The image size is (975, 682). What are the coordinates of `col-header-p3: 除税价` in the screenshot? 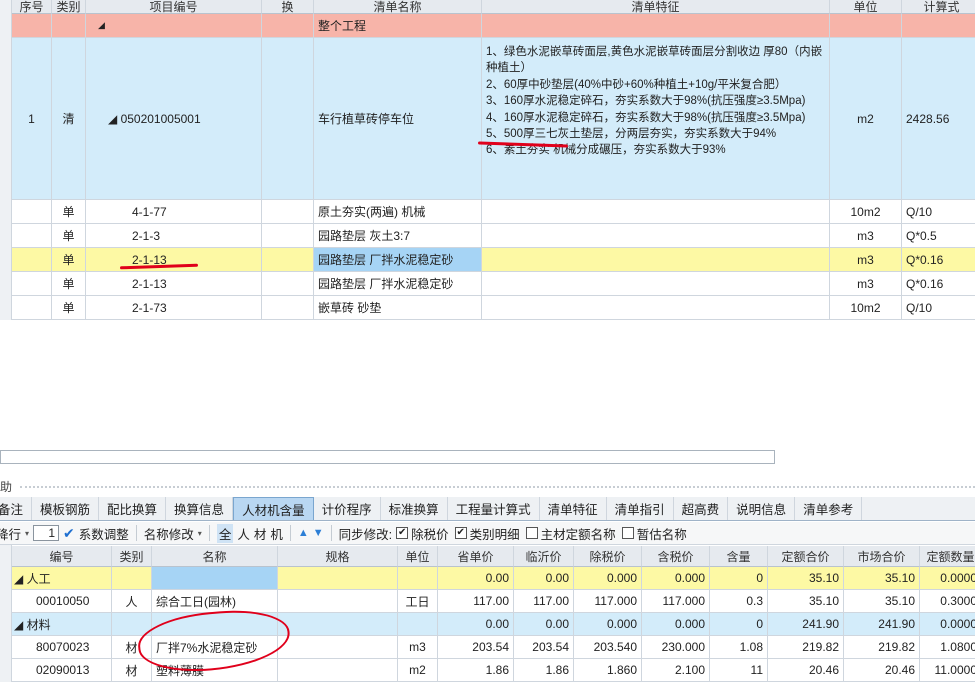 It's located at (608, 556).